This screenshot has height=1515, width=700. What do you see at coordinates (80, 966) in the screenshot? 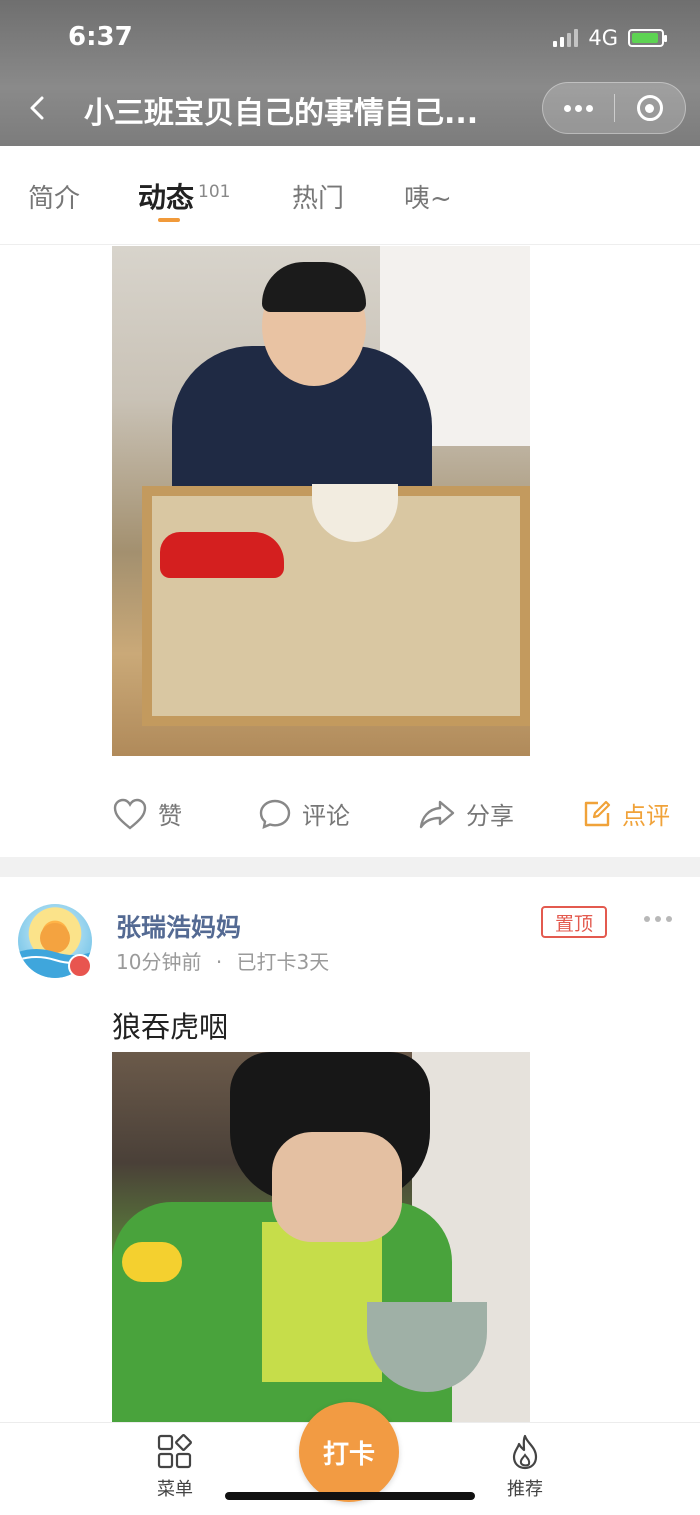
I see `verified-badge-icon` at bounding box center [80, 966].